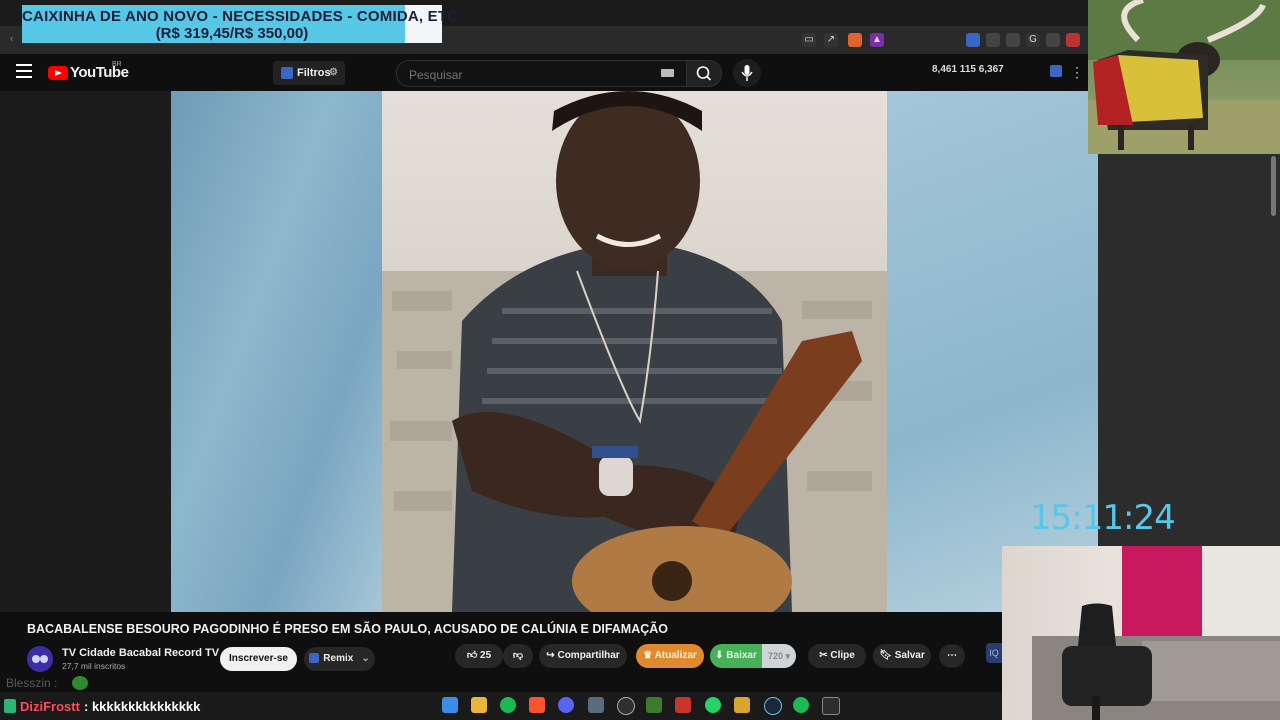  Describe the element at coordinates (675, 655) in the screenshot. I see `update-label: Atualizar` at that location.